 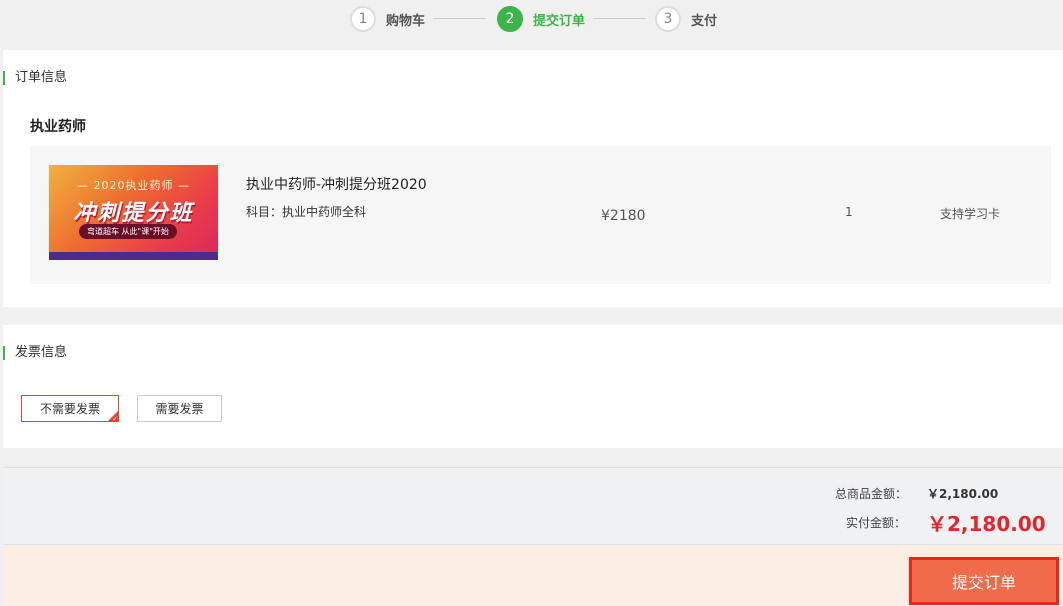 What do you see at coordinates (533, 506) in the screenshot?
I see `order-summary: 总商品金额： ￥2,180.00 实付金额： ￥2,180.00` at bounding box center [533, 506].